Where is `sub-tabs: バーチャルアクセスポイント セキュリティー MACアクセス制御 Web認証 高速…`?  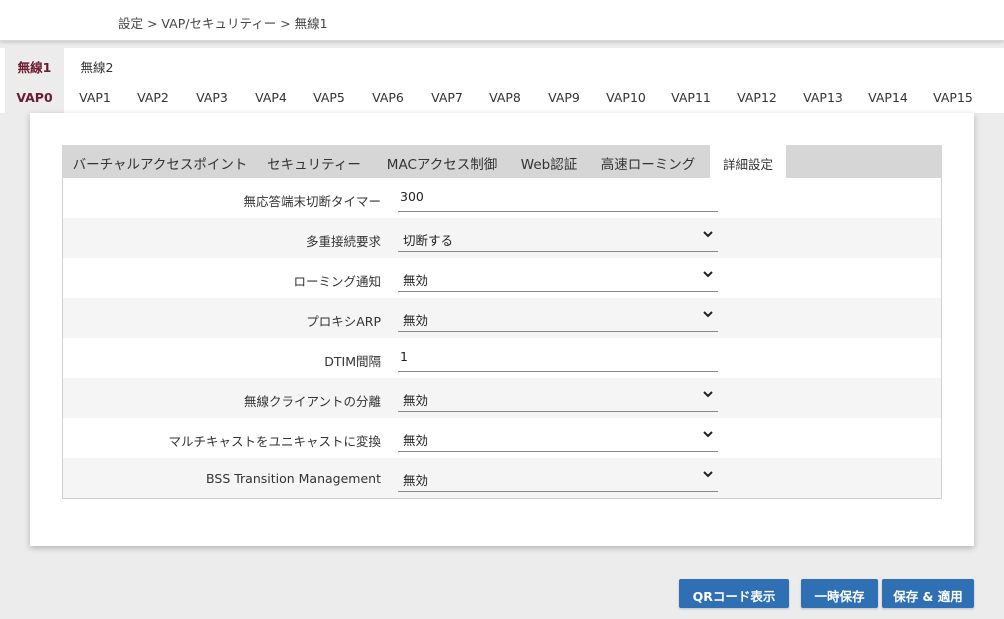 sub-tabs: バーチャルアクセスポイント セキュリティー MACアクセス制御 Web認証 高速… is located at coordinates (502, 161).